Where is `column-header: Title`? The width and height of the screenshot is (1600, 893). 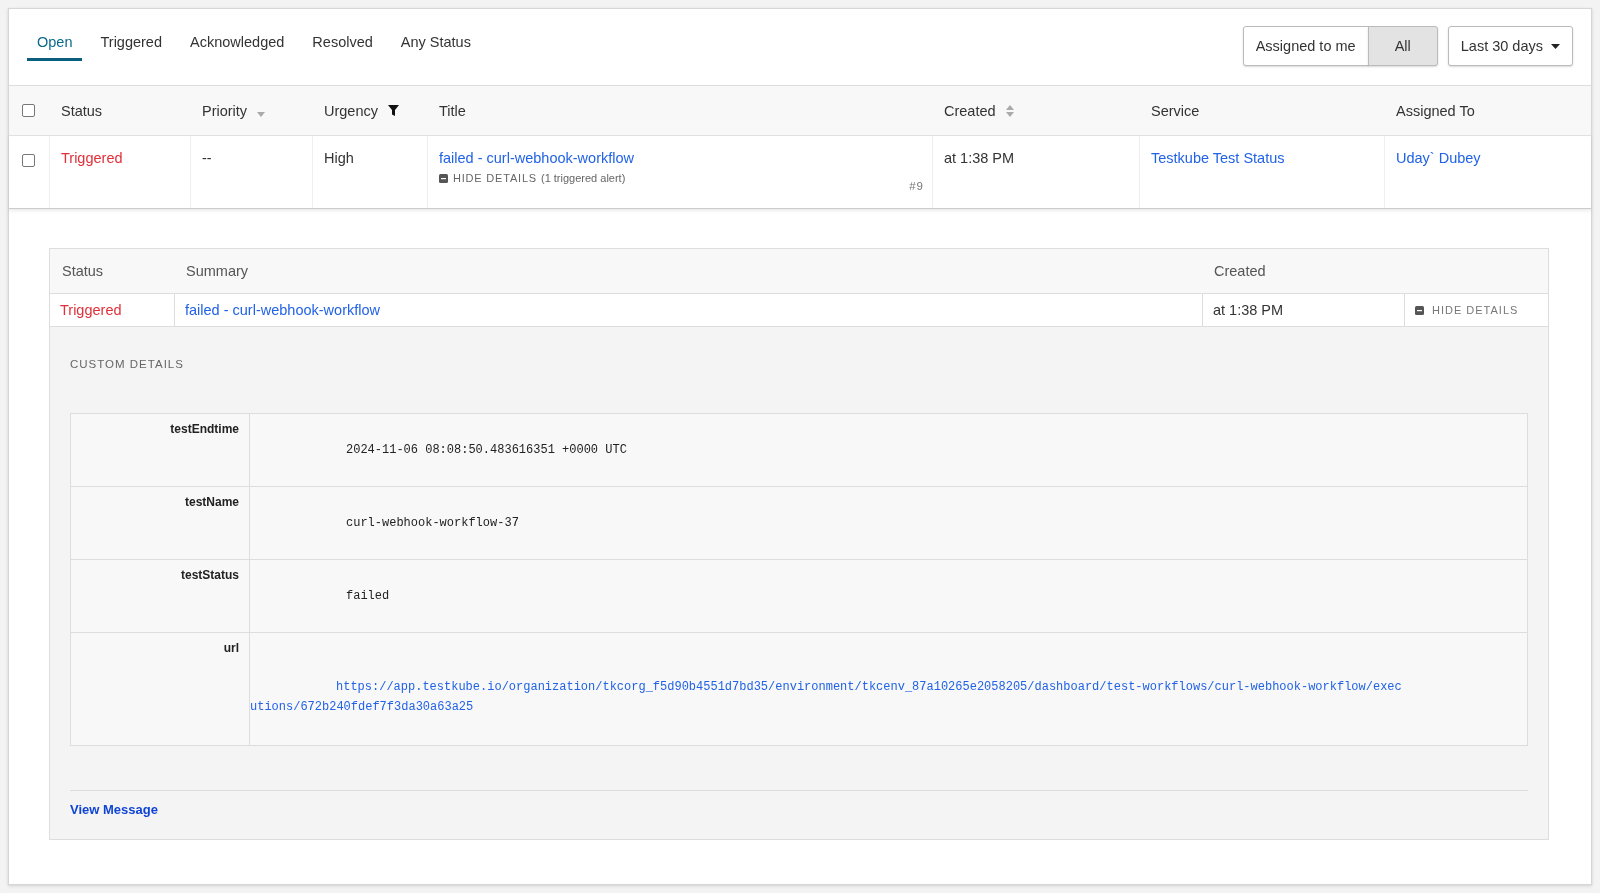 column-header: Title is located at coordinates (452, 110).